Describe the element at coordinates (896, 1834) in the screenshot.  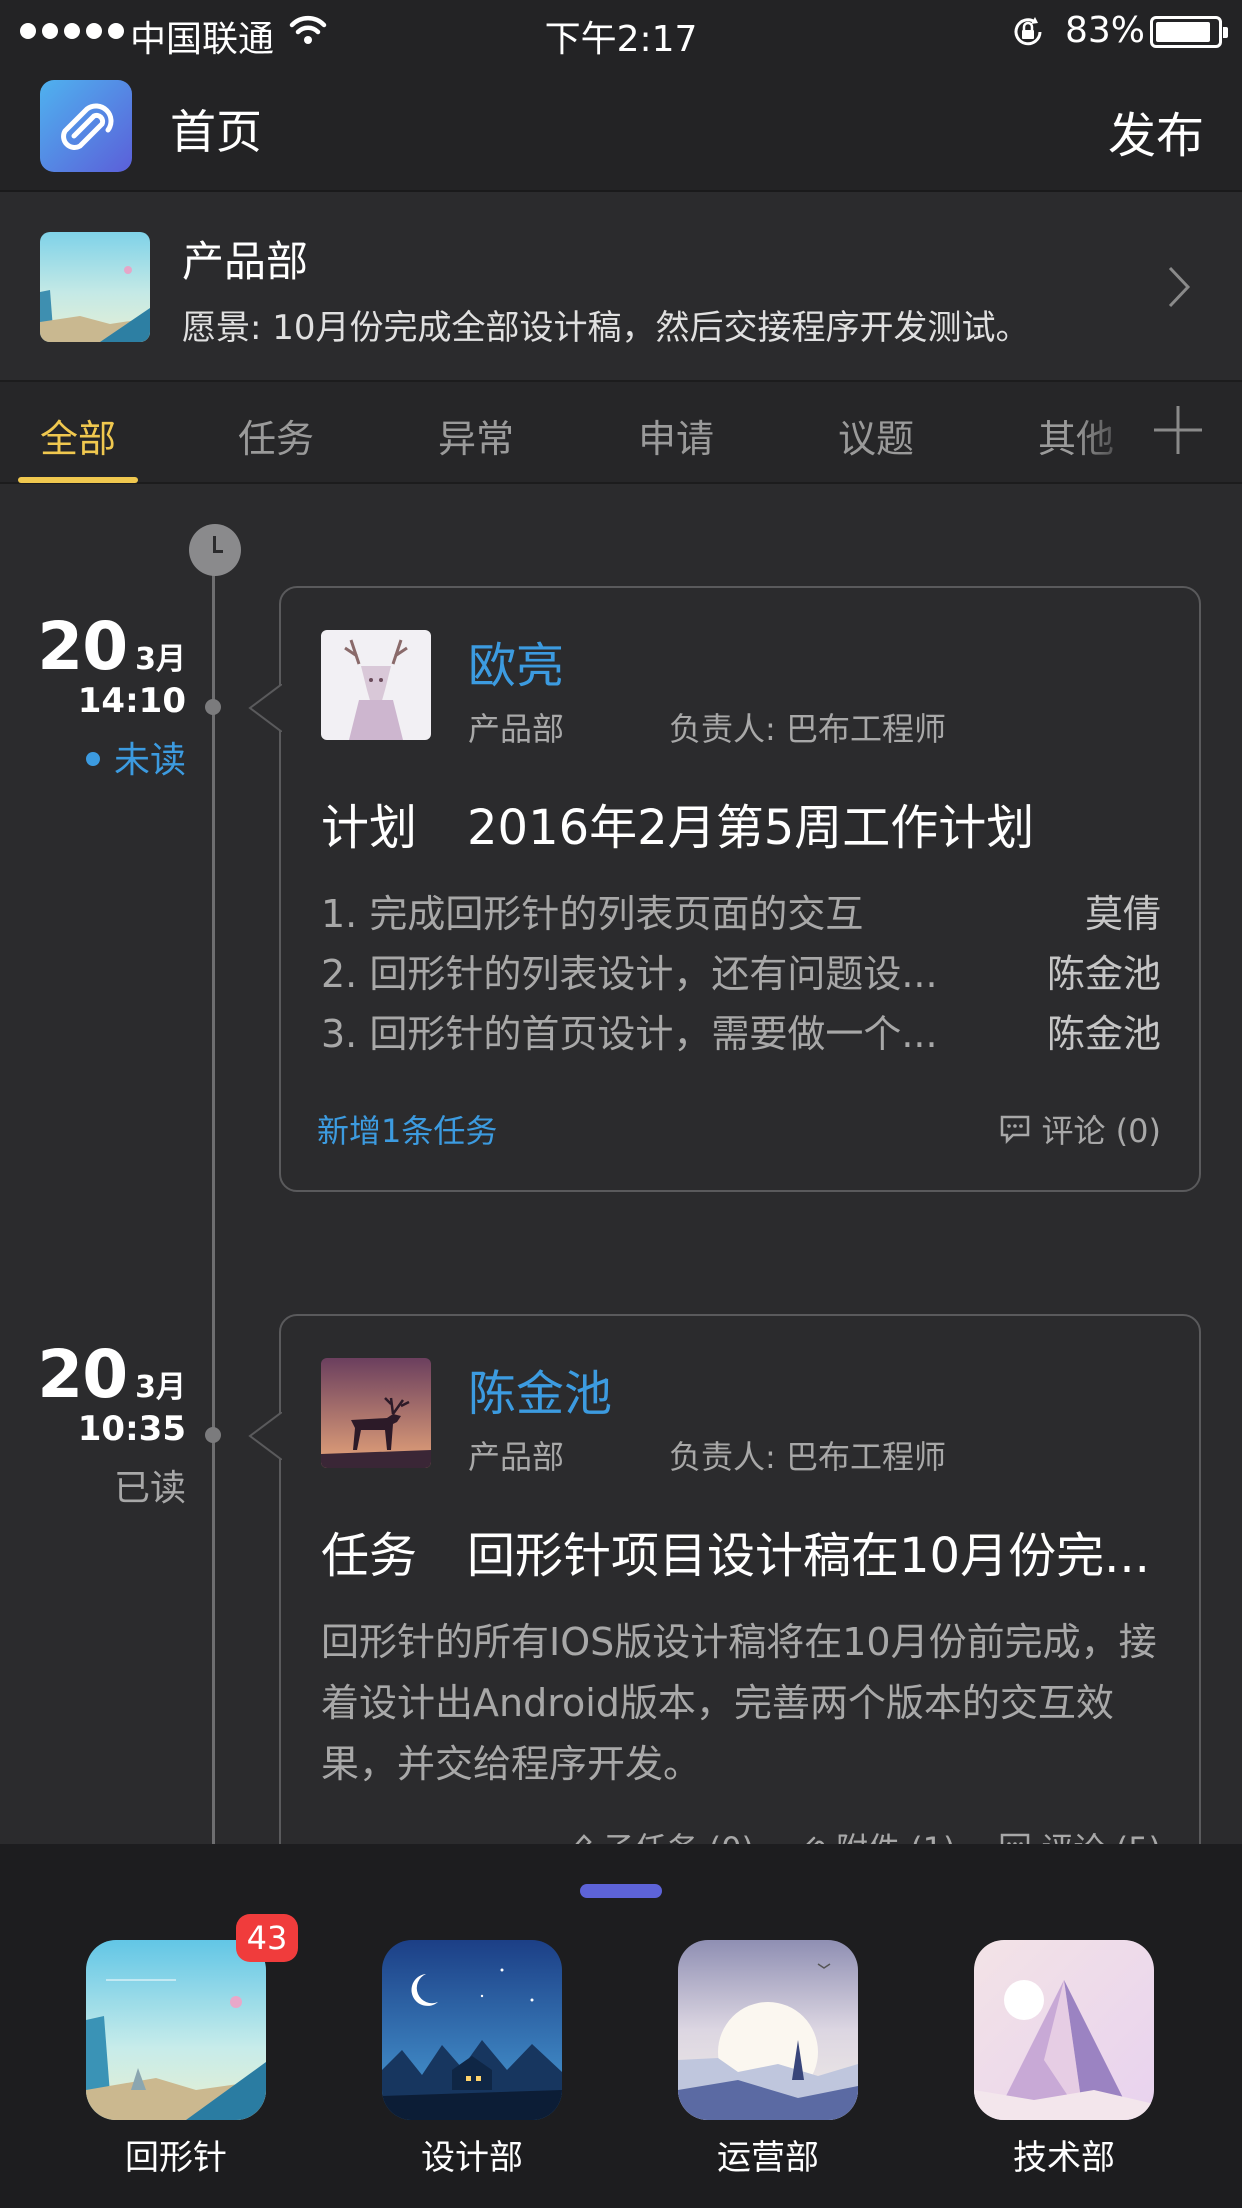
I see `attachments-count: 附件 (1)` at that location.